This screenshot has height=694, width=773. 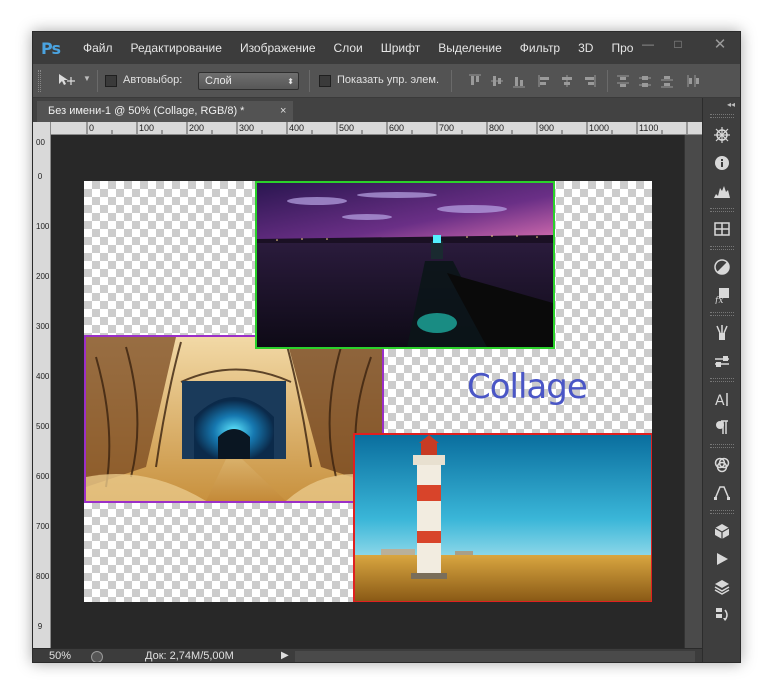 I want to click on character-icon: A, so click(x=722, y=399).